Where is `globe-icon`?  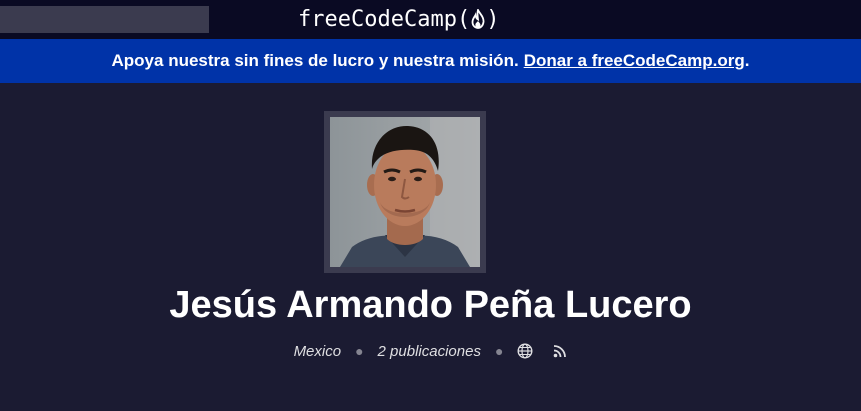 globe-icon is located at coordinates (525, 351).